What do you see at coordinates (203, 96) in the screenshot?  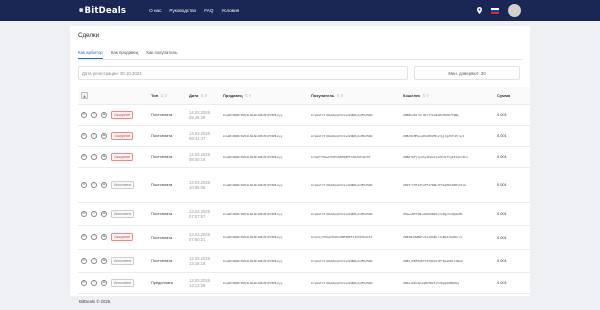 I see `header-date: Дата ⇅ ⚲` at bounding box center [203, 96].